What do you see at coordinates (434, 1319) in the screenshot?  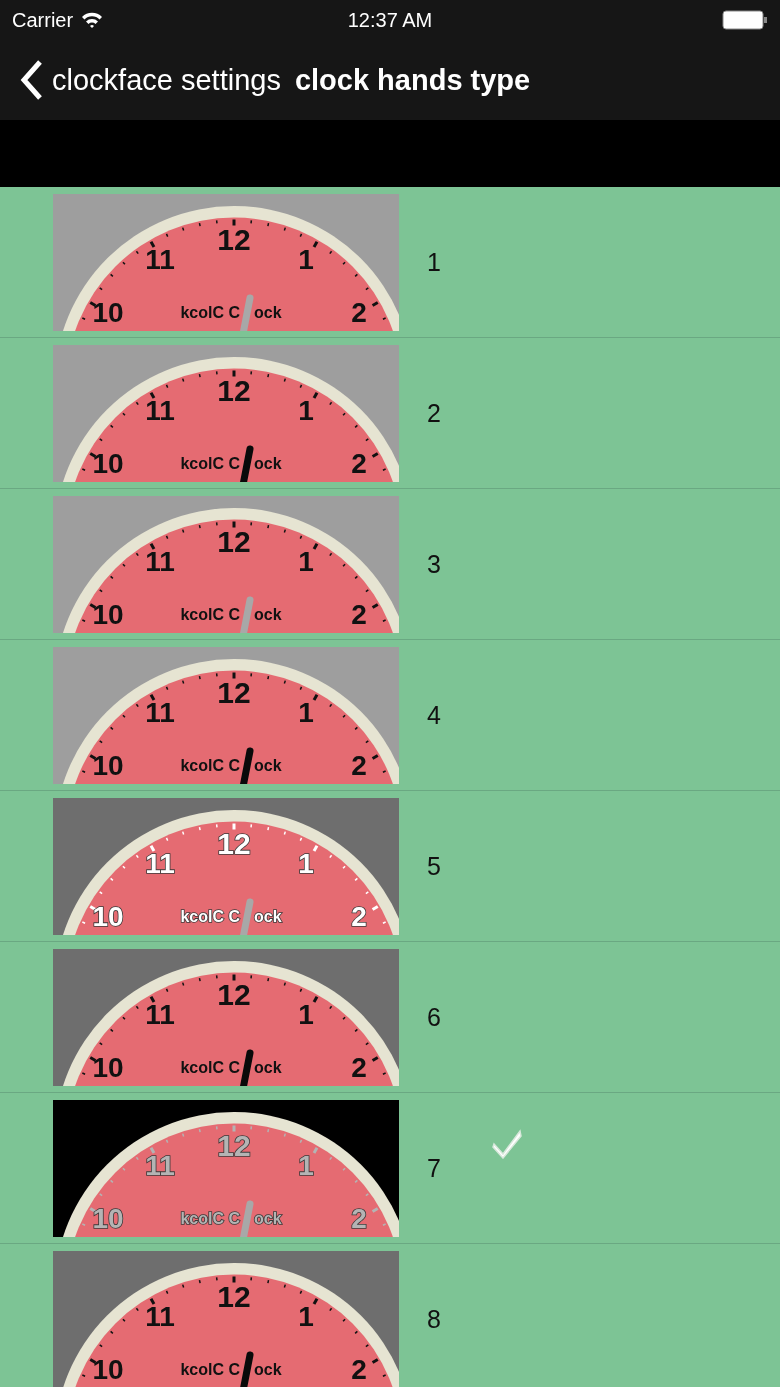 I see `option-number: 8` at bounding box center [434, 1319].